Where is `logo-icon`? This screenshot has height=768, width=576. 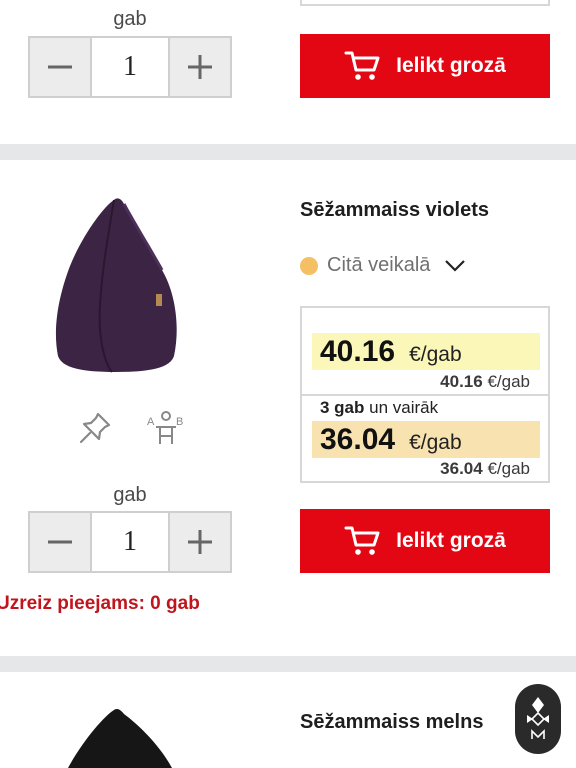
logo-icon is located at coordinates (538, 718).